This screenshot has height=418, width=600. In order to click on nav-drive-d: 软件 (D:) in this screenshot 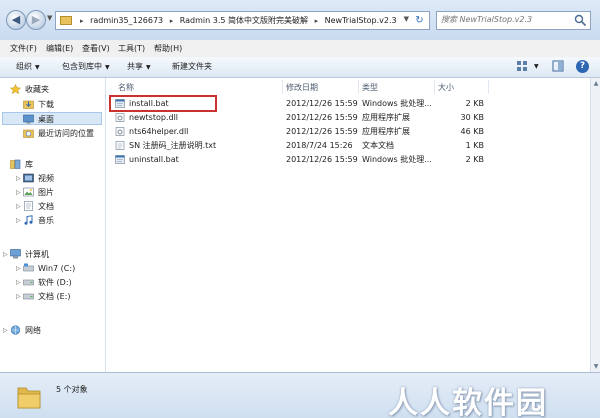, I will do `click(47, 282)`.